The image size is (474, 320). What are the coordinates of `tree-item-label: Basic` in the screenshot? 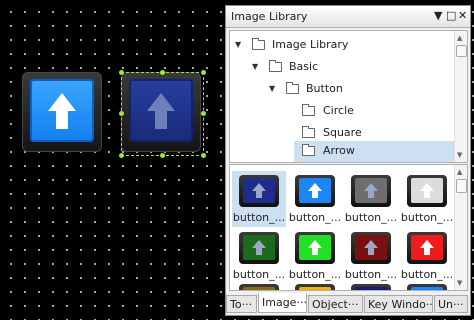 It's located at (304, 66).